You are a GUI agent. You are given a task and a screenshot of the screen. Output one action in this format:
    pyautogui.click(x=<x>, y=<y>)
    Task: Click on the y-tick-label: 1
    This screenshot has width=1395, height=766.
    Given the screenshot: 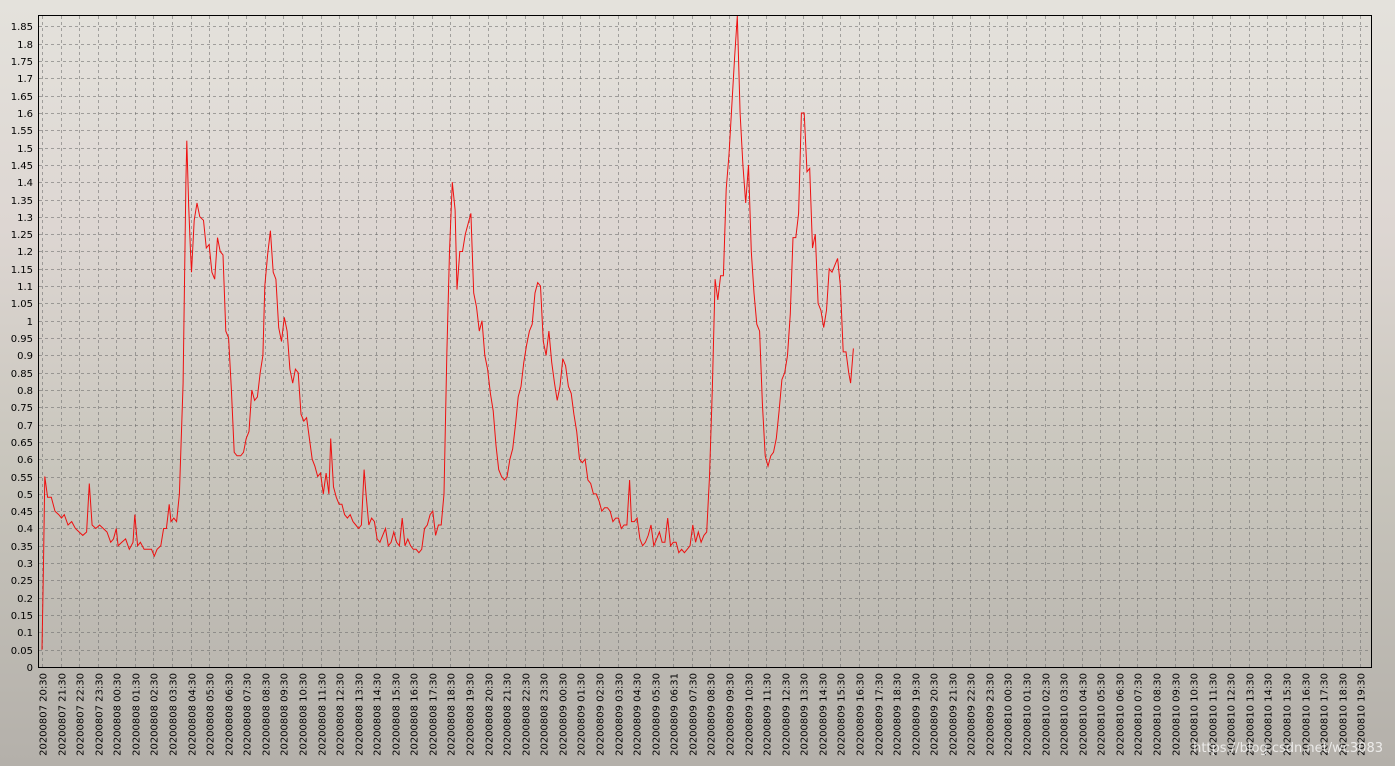 What is the action you would take?
    pyautogui.click(x=30, y=322)
    